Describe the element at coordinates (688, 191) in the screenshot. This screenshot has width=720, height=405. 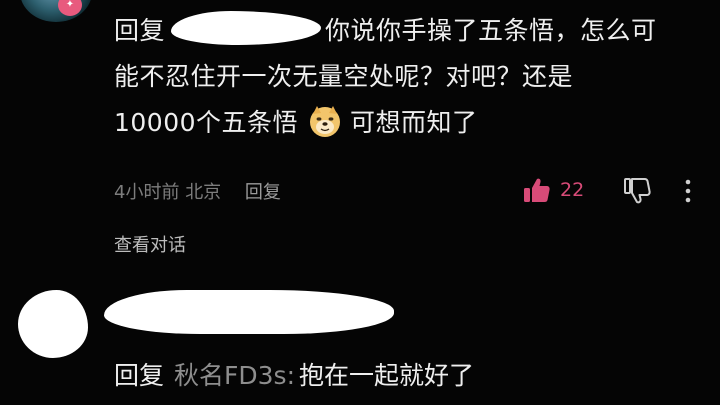
I see `more-options-icon` at that location.